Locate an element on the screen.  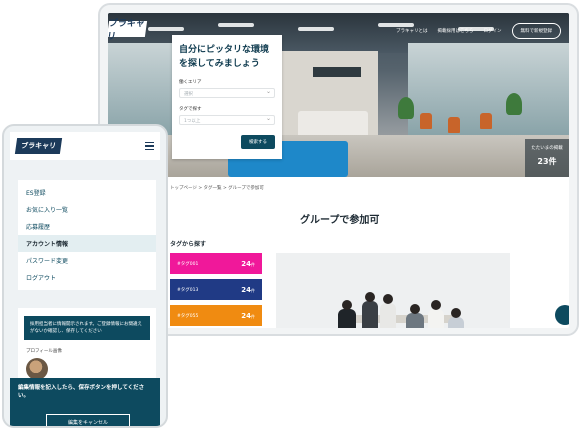
menu-item-history: 応募履歴 is located at coordinates (87, 226).